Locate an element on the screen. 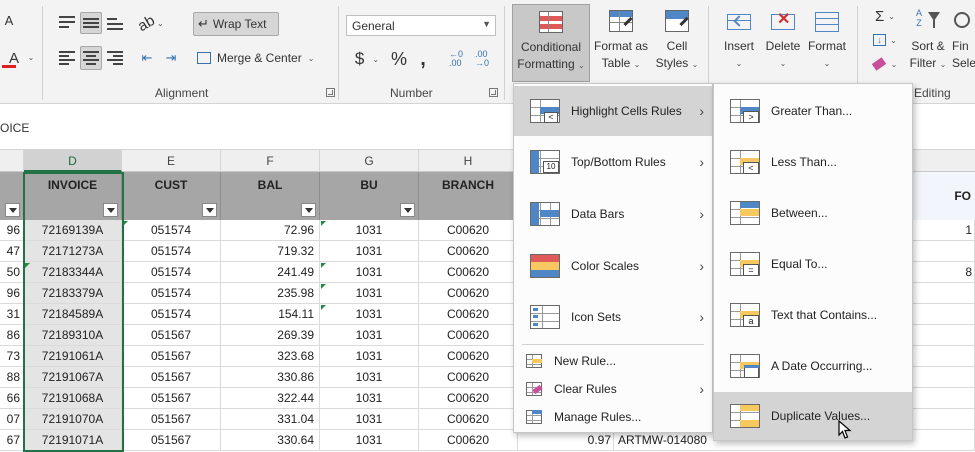  align-bottom-button is located at coordinates (115, 23).